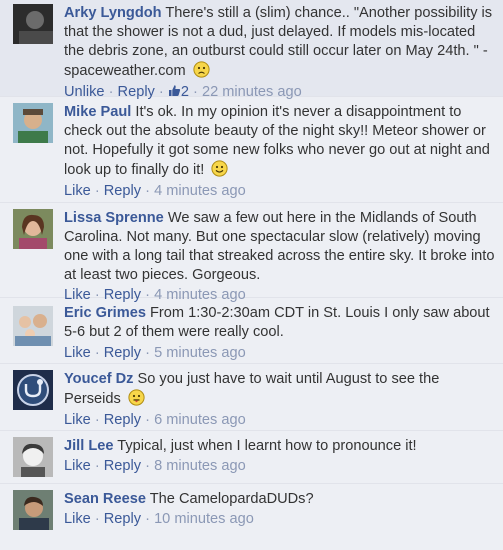  I want to click on thumbs-up-icon, so click(174, 90).